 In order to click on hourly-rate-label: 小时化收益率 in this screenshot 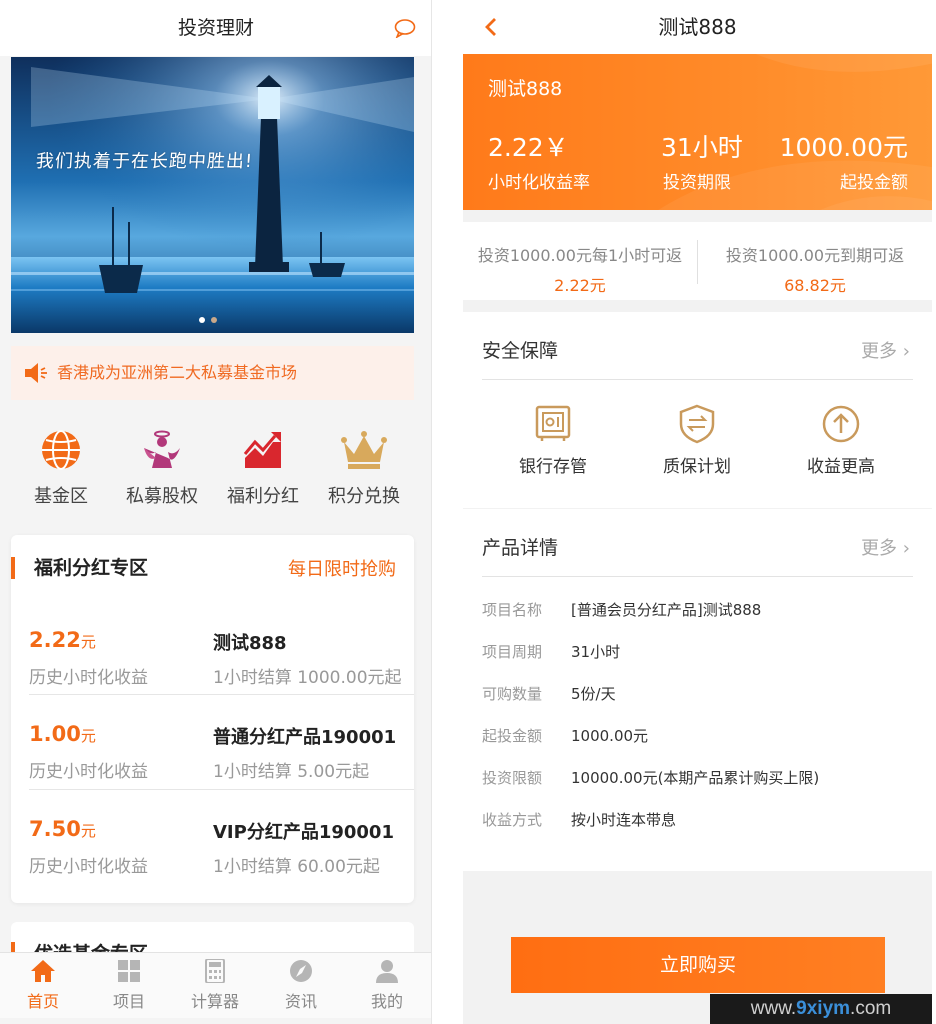, I will do `click(539, 183)`.